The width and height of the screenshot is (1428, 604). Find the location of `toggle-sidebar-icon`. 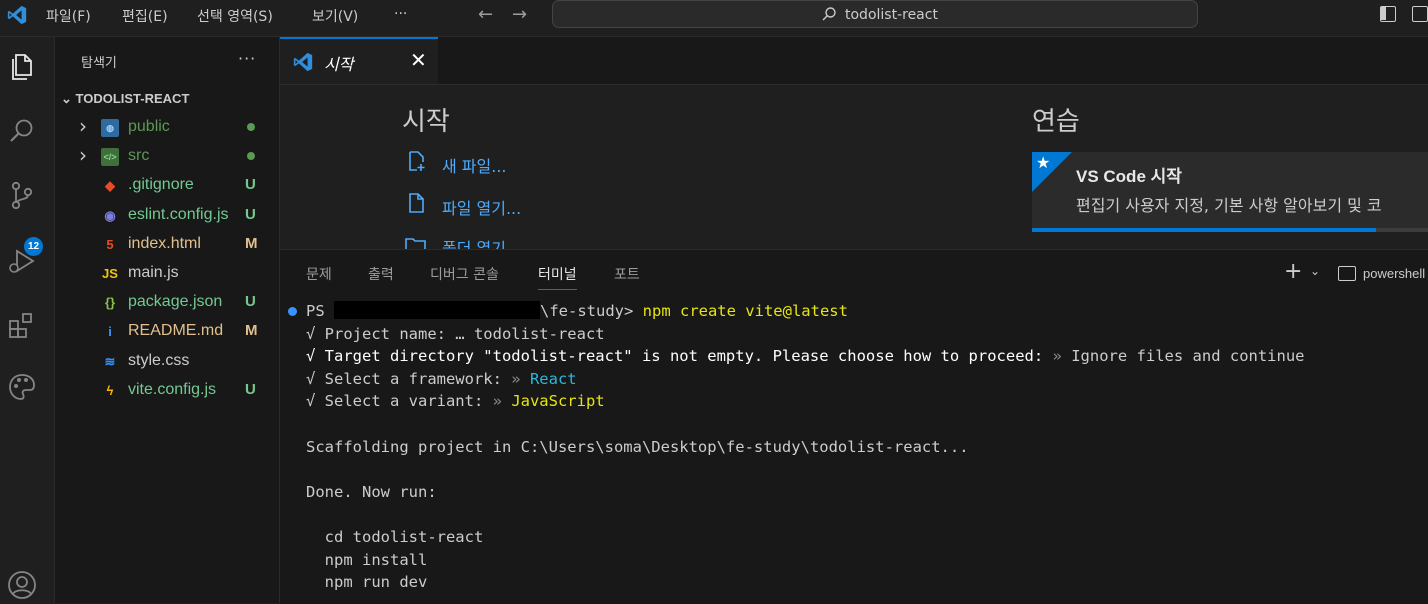

toggle-sidebar-icon is located at coordinates (1388, 14).